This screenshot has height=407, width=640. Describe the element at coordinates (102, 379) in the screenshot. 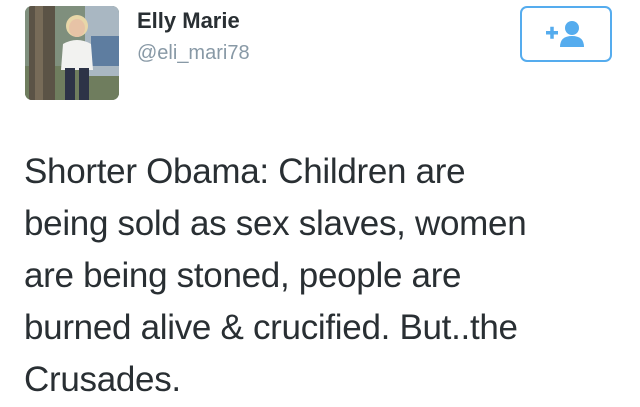

I see `tweet-text-line: Crusades.` at that location.